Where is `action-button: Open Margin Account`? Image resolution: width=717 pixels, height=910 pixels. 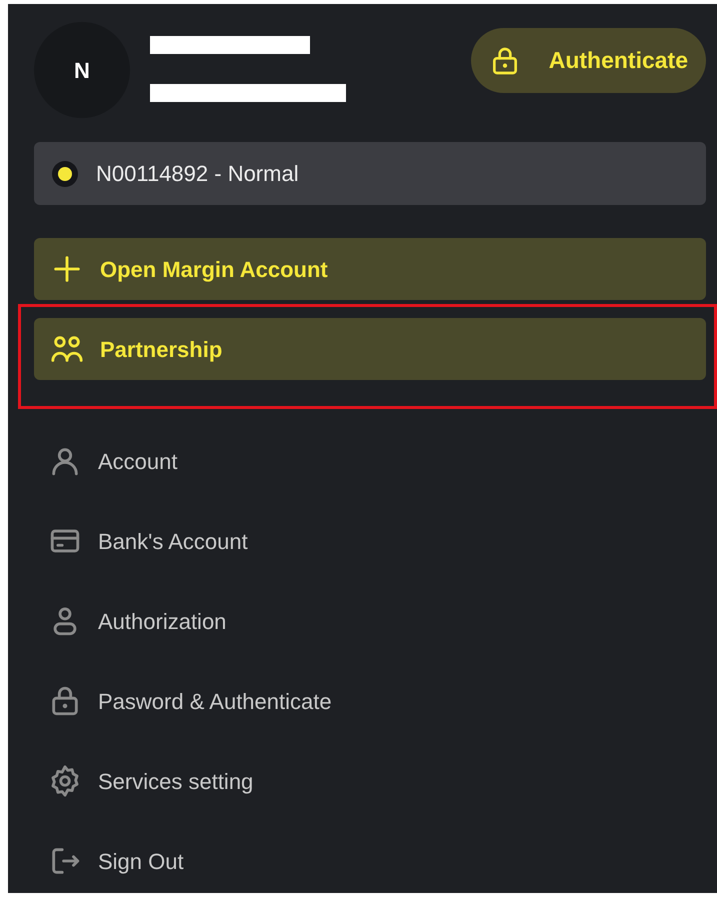 action-button: Open Margin Account is located at coordinates (370, 269).